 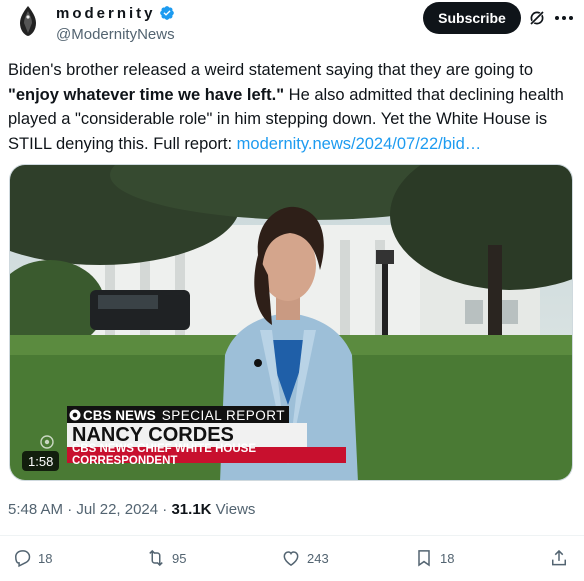 I want to click on grok-icon, so click(x=537, y=18).